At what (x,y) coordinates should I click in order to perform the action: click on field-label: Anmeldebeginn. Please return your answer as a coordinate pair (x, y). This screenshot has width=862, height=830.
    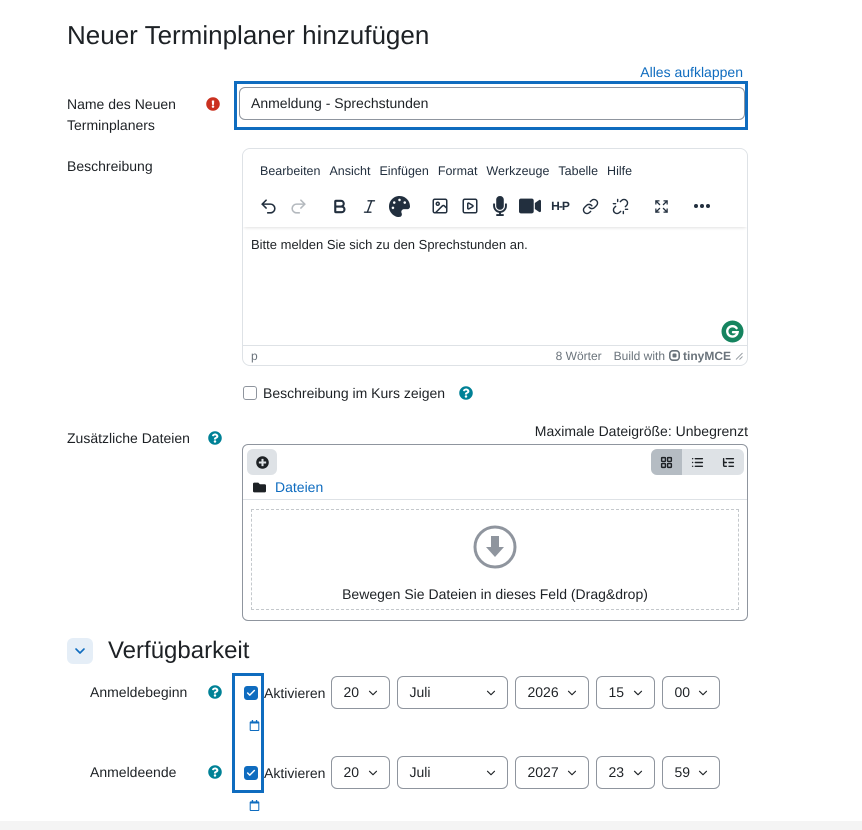
    Looking at the image, I should click on (139, 692).